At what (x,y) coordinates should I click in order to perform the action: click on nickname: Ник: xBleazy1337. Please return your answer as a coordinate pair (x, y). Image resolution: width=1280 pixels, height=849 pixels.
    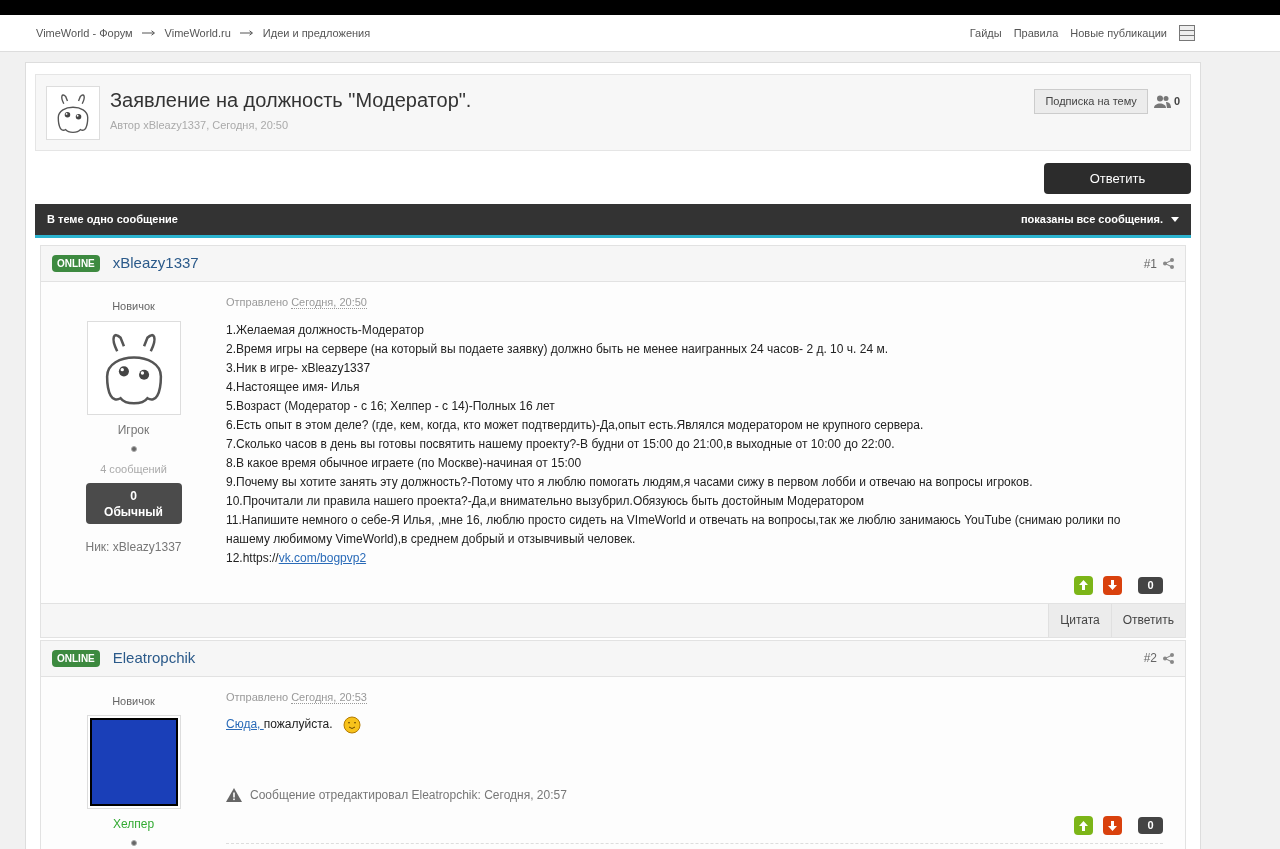
    Looking at the image, I should click on (133, 547).